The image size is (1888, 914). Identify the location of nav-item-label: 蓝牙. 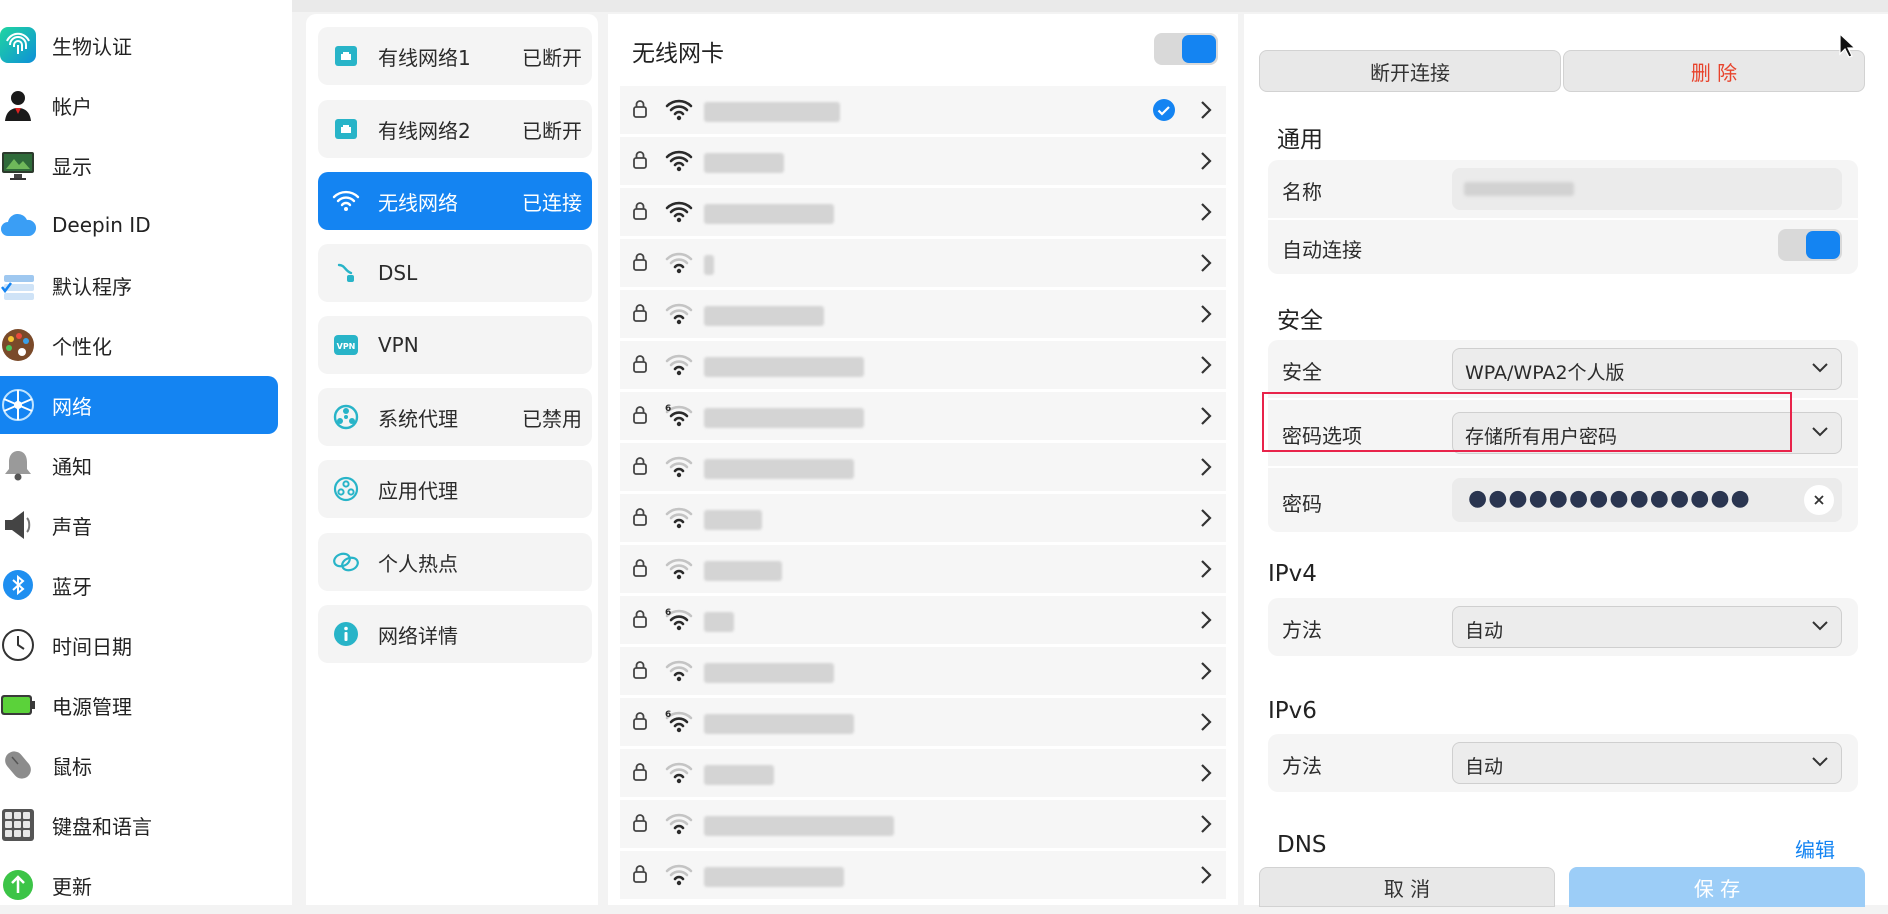
(72, 586).